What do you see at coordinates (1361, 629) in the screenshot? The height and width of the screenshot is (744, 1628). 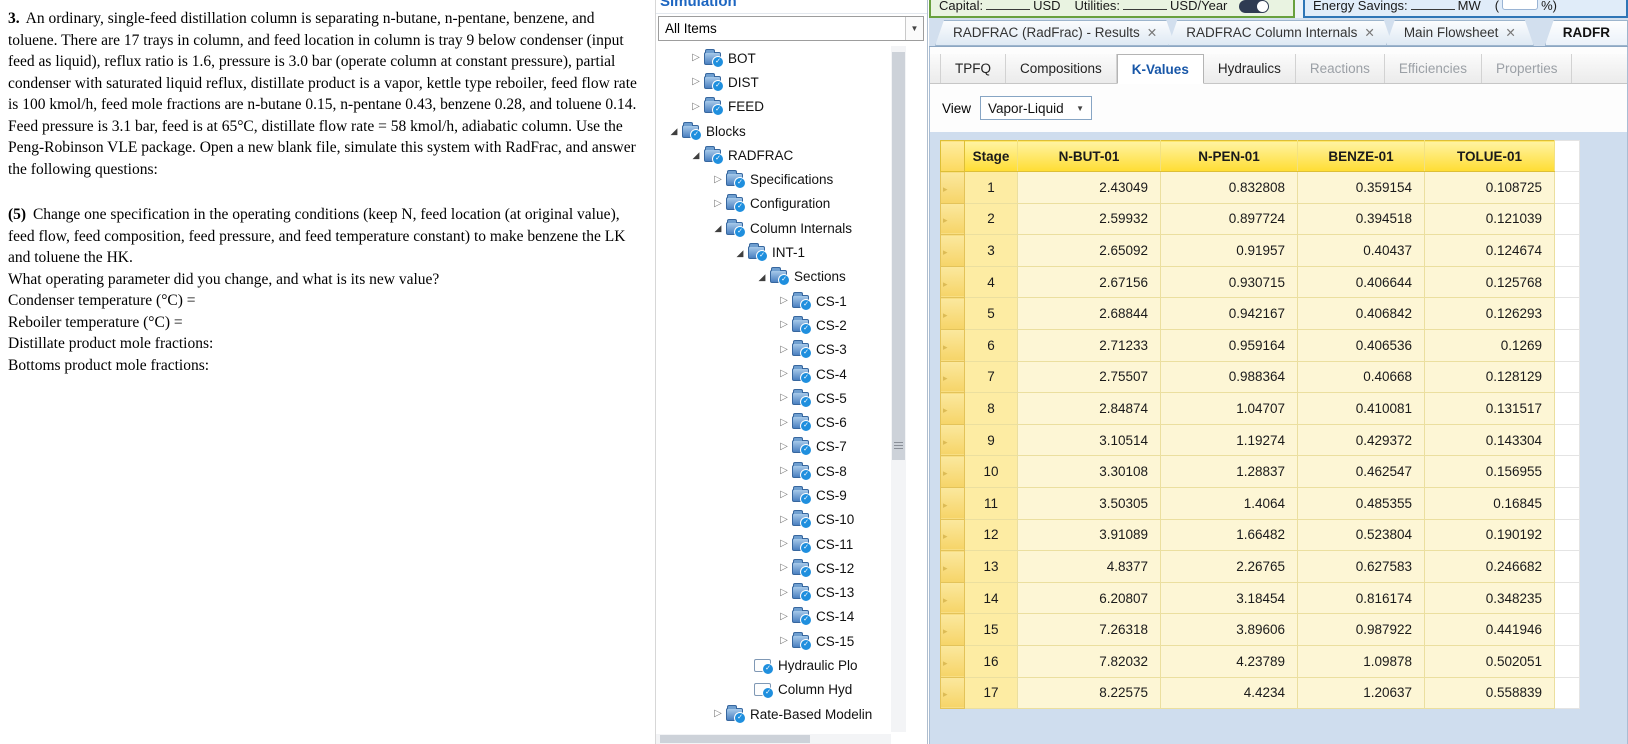 I see `value-cell: 0.987922` at bounding box center [1361, 629].